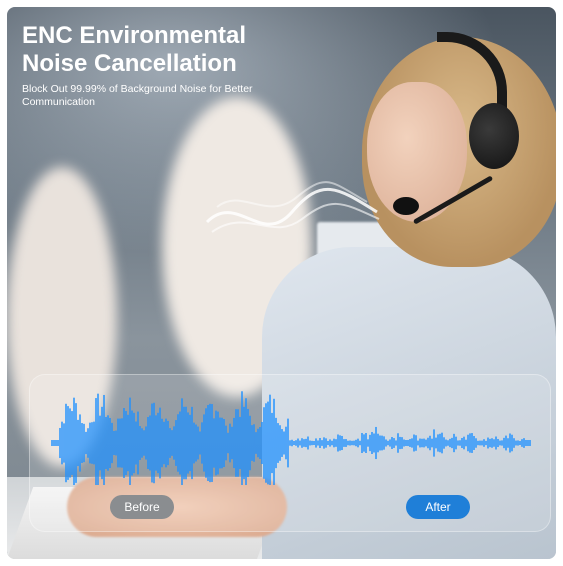  I want to click on headline: ENC Environmental Noise Cancellation, so click(134, 50).